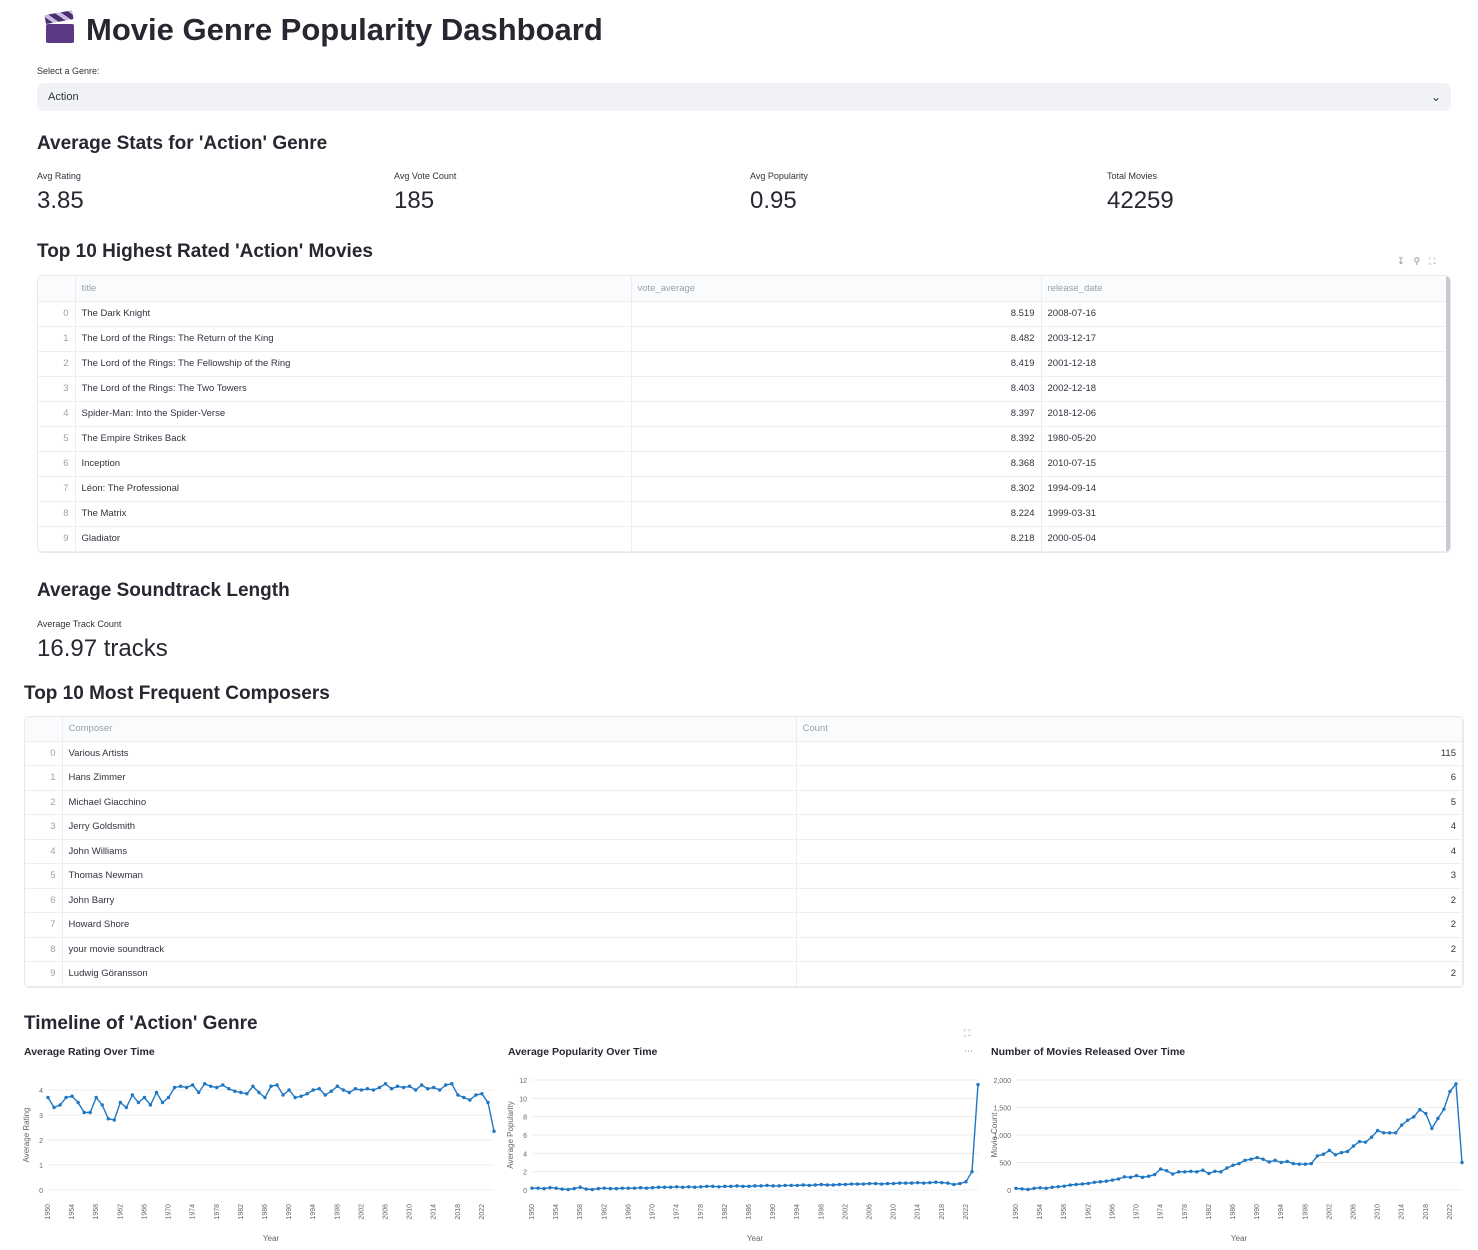  I want to click on table-row: 0 Various Artists 115, so click(744, 753).